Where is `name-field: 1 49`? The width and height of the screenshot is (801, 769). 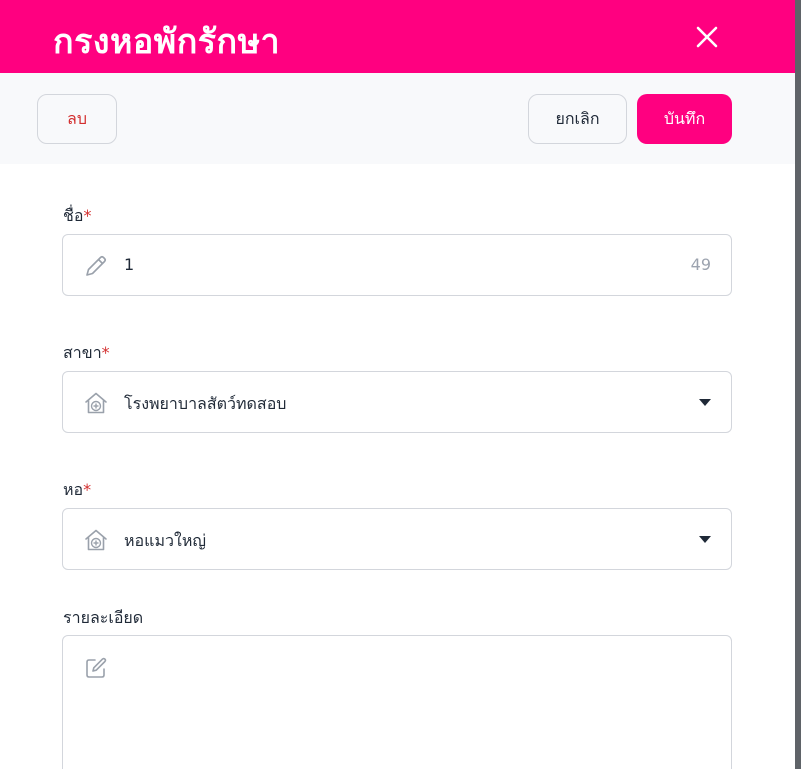 name-field: 1 49 is located at coordinates (397, 265).